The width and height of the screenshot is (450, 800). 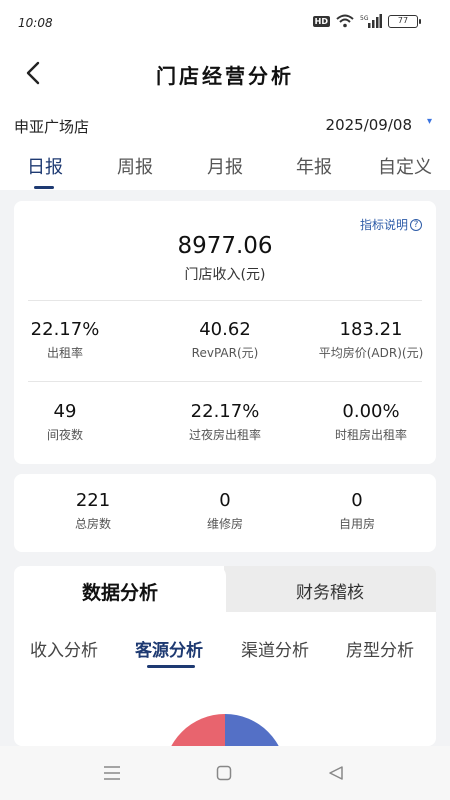 What do you see at coordinates (416, 224) in the screenshot?
I see `question-circle-icon: ?` at bounding box center [416, 224].